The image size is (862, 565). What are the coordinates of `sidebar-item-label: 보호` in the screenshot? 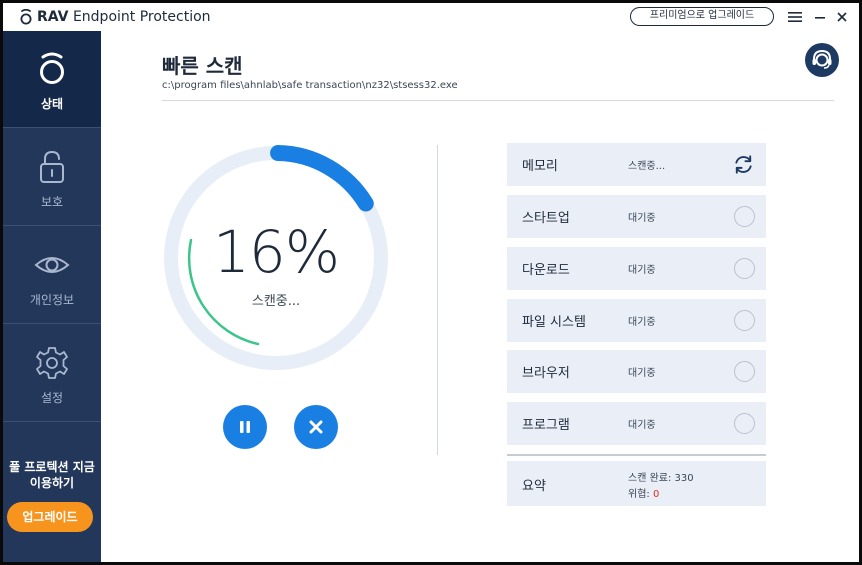 It's located at (52, 202).